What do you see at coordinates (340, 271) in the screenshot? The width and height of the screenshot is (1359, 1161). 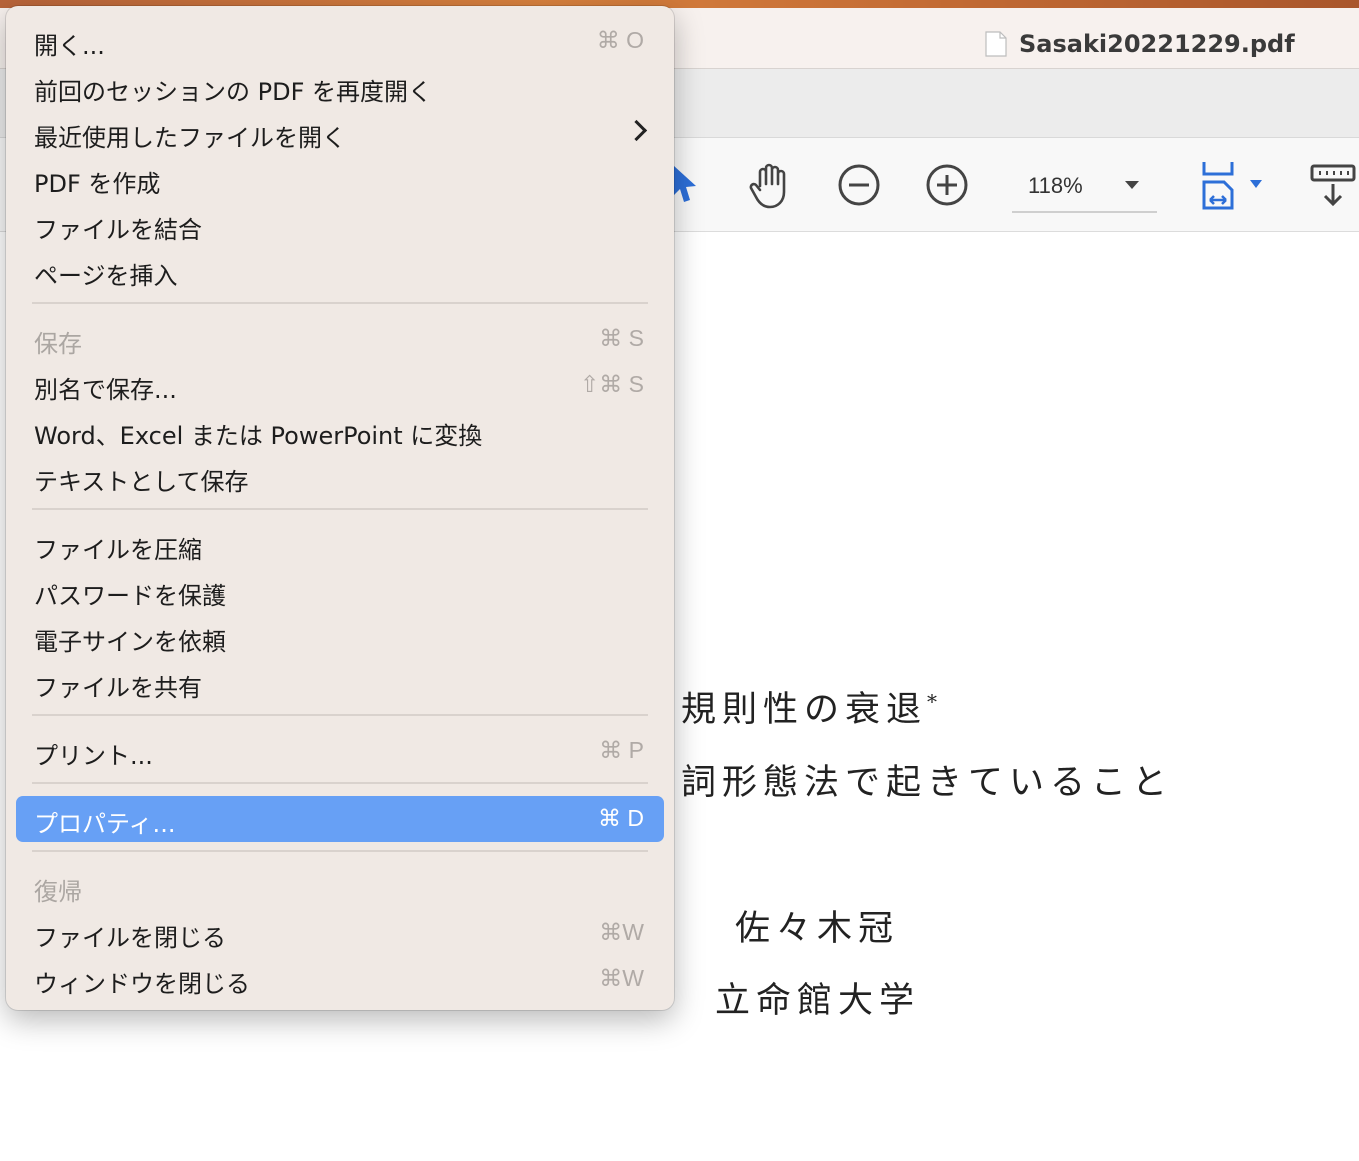 I see `menu-item-insert-pages: ページを挿入` at bounding box center [340, 271].